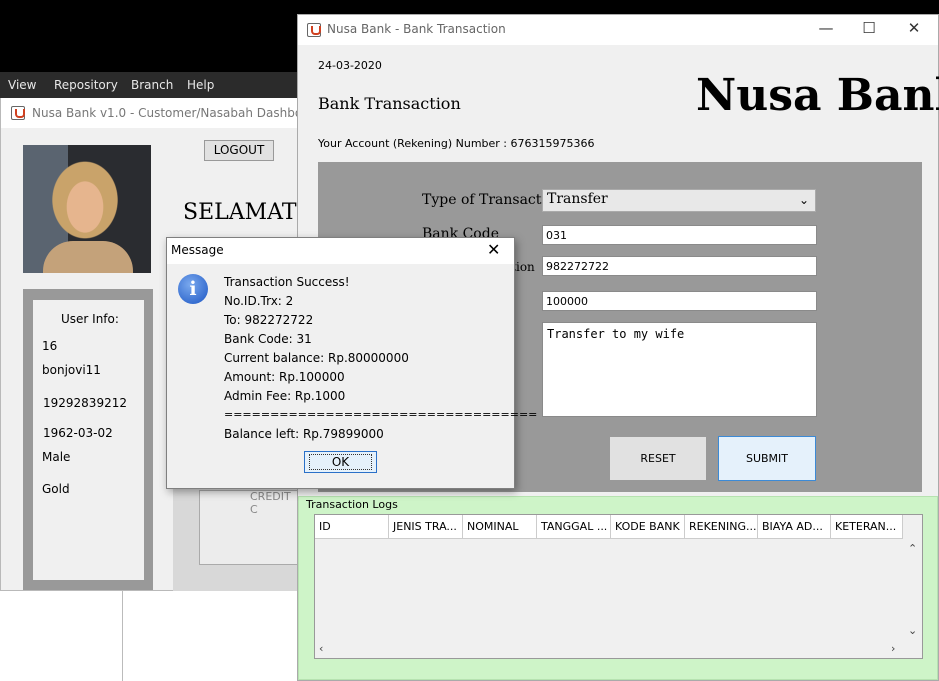  What do you see at coordinates (340, 251) in the screenshot?
I see `dialog-titlebar: Message ✕` at bounding box center [340, 251].